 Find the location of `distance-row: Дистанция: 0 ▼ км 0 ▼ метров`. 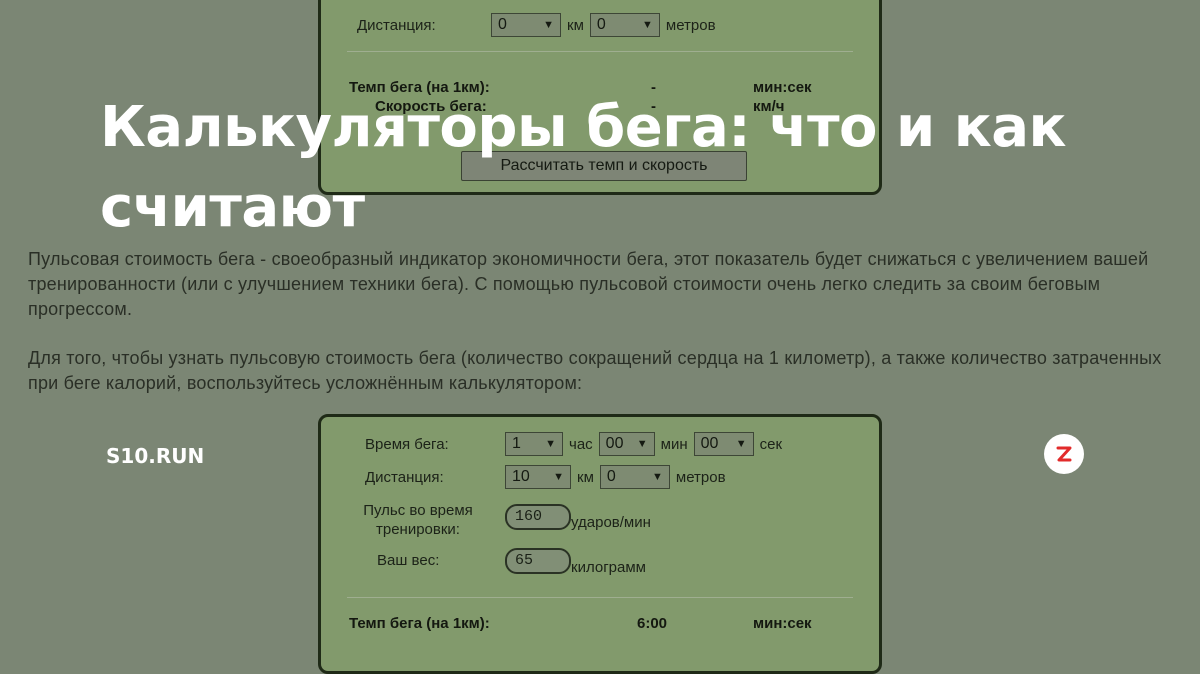

distance-row: Дистанция: 0 ▼ км 0 ▼ метров is located at coordinates (539, 25).